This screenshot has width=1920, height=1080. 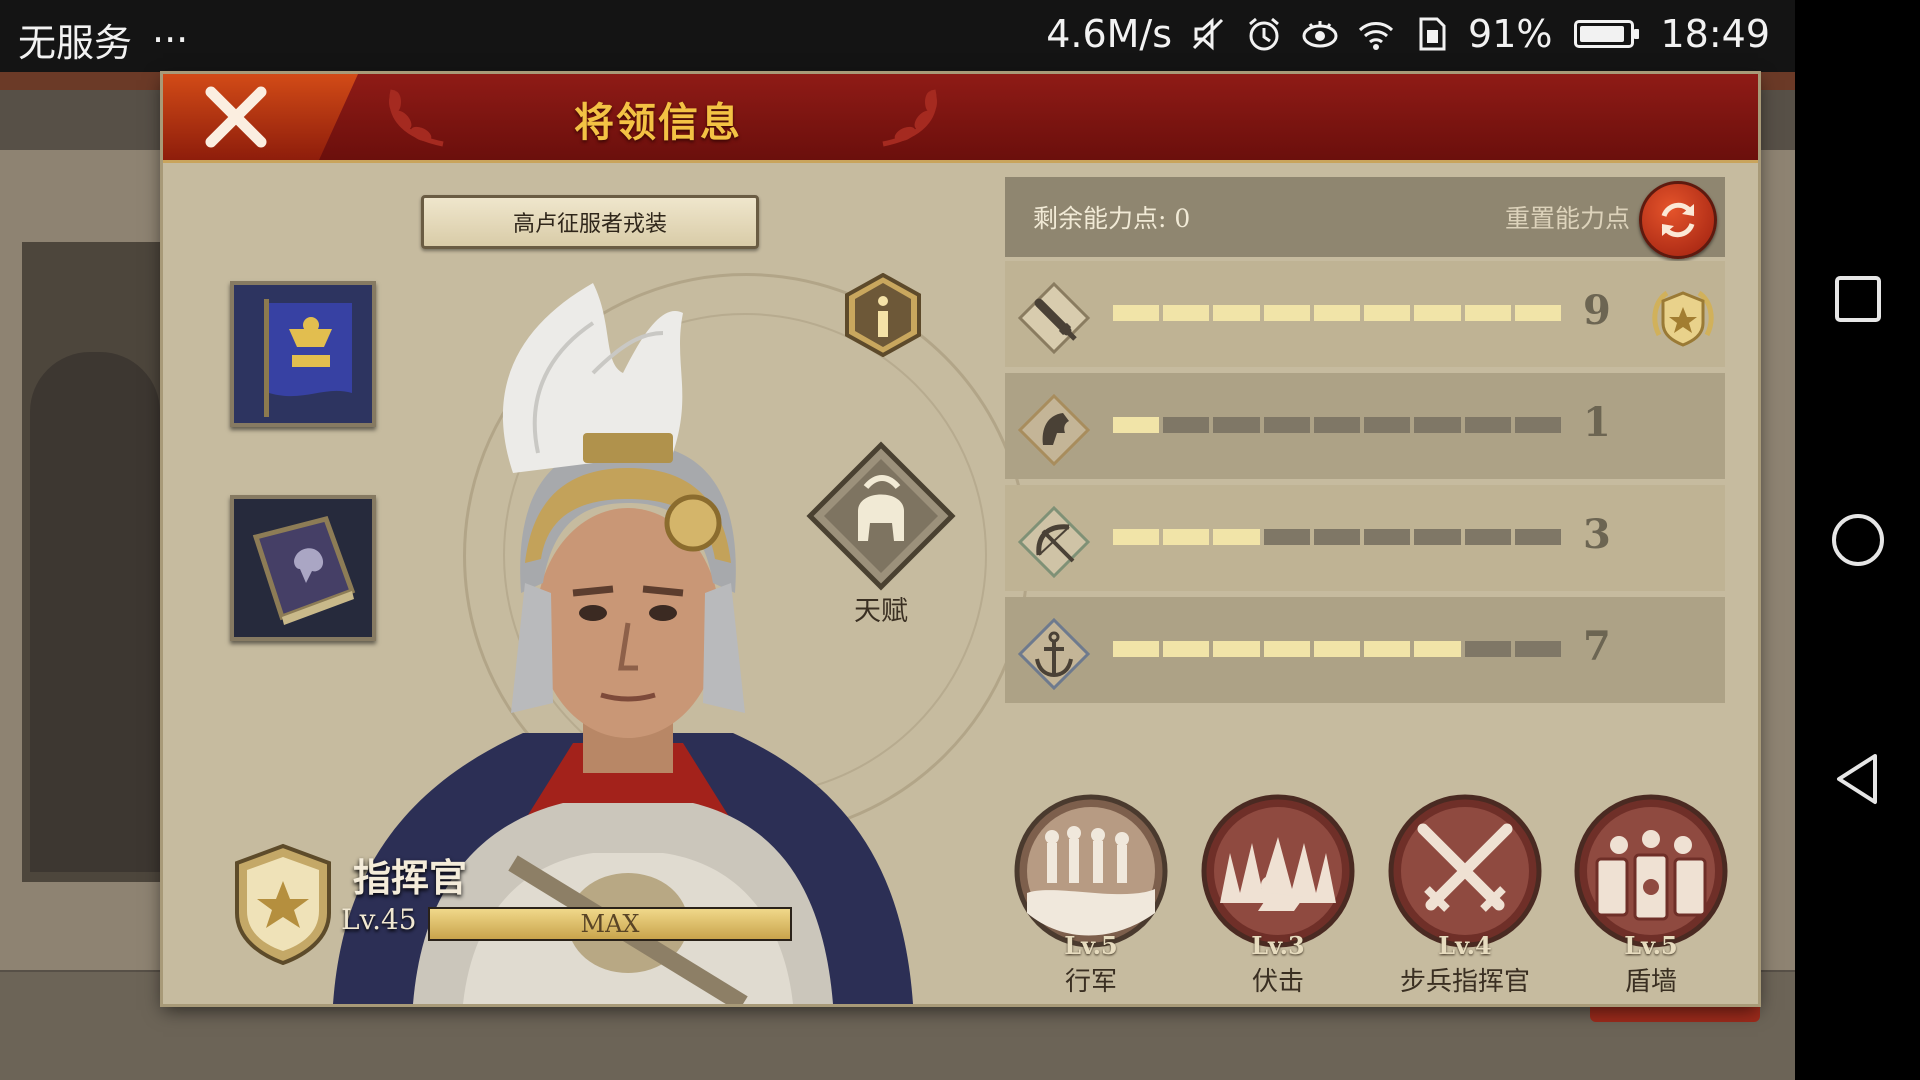 I want to click on skill-march: Lv.5 行军, so click(x=1091, y=895).